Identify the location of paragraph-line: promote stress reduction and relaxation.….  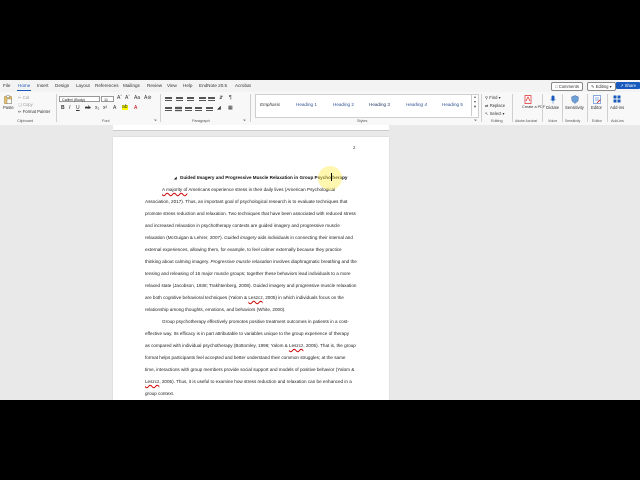
(250, 213).